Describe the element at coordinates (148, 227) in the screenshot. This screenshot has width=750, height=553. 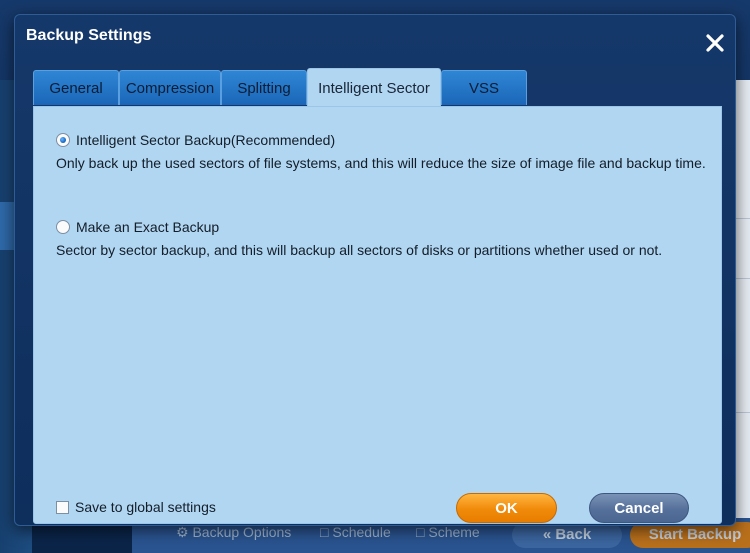
I see `exact-backup-label: Make an Exact Backup` at that location.